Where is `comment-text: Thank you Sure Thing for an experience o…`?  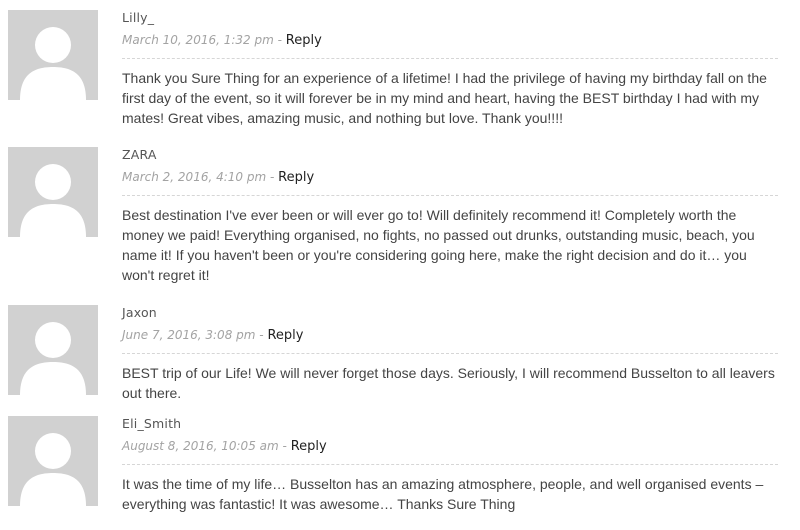
comment-text: Thank you Sure Thing for an experience o… is located at coordinates (444, 98).